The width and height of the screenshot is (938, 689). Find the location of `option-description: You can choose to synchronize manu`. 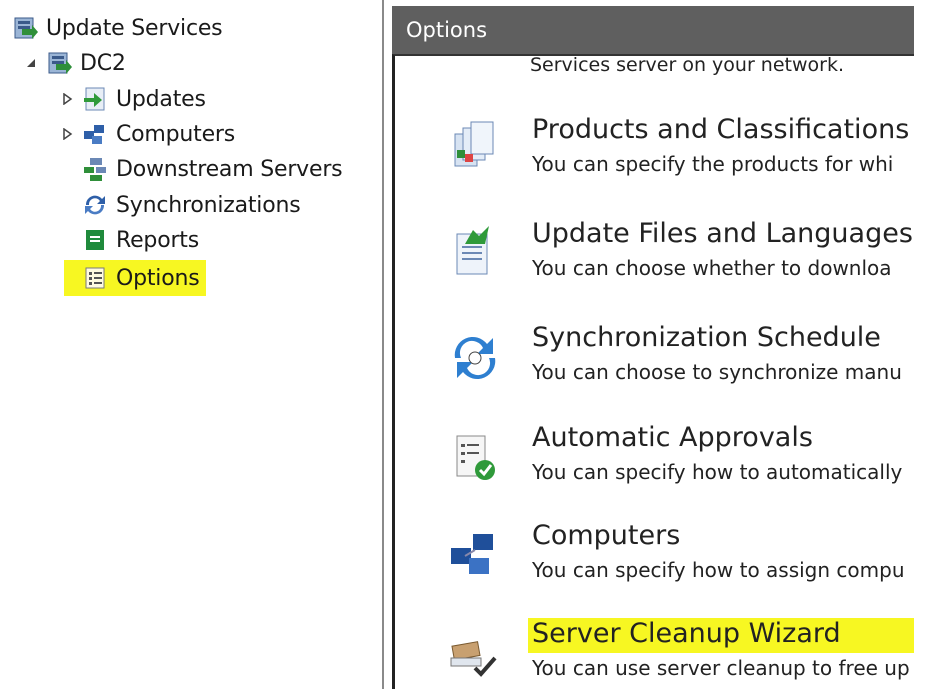

option-description: You can choose to synchronize manu is located at coordinates (717, 372).